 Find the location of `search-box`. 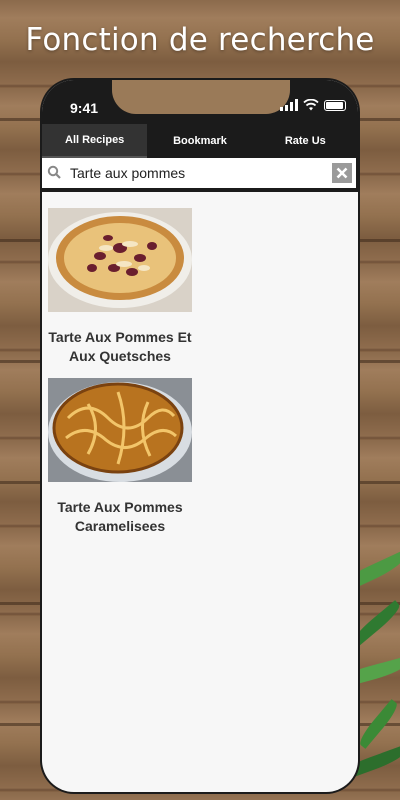

search-box is located at coordinates (199, 173).